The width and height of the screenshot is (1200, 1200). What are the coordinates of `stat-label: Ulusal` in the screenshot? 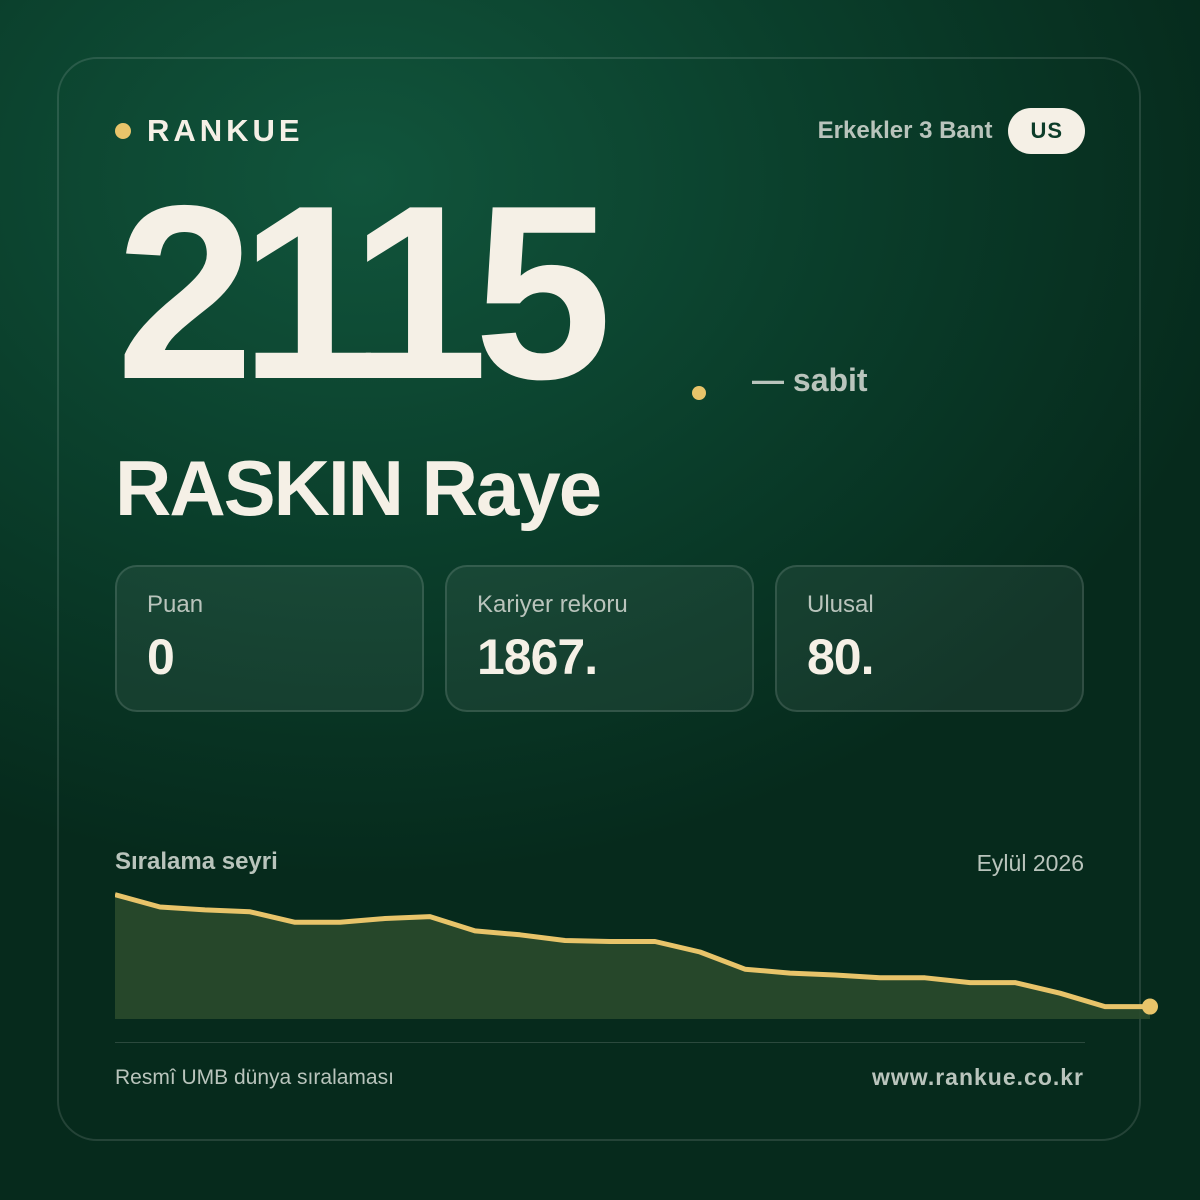 It's located at (840, 604).